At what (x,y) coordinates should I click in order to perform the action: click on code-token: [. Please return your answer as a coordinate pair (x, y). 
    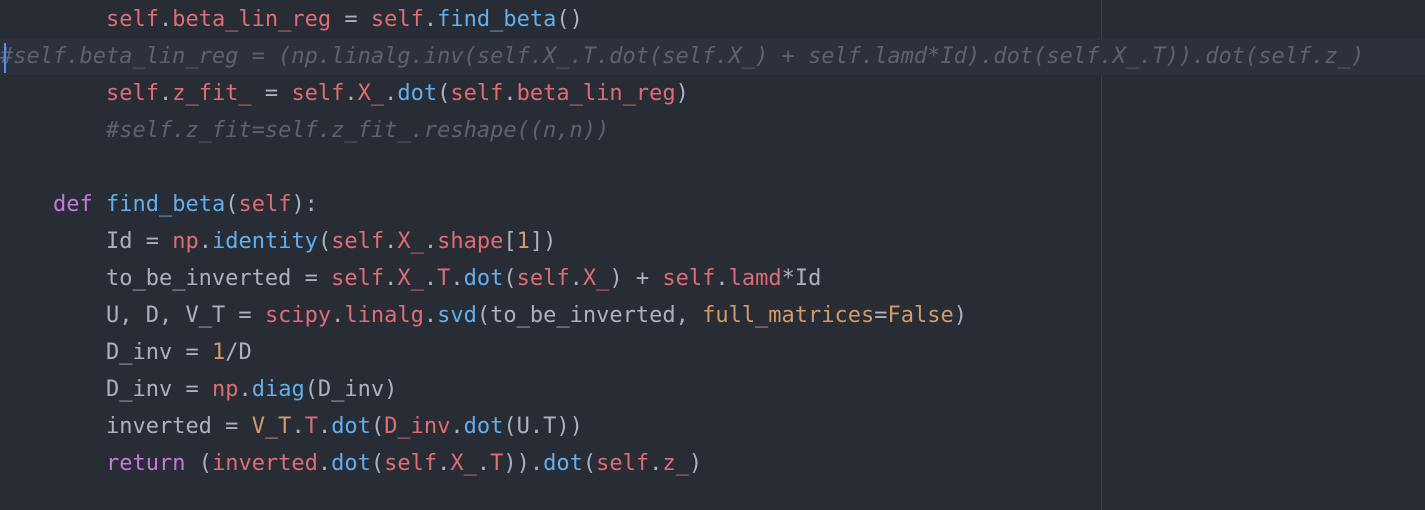
    Looking at the image, I should click on (510, 241).